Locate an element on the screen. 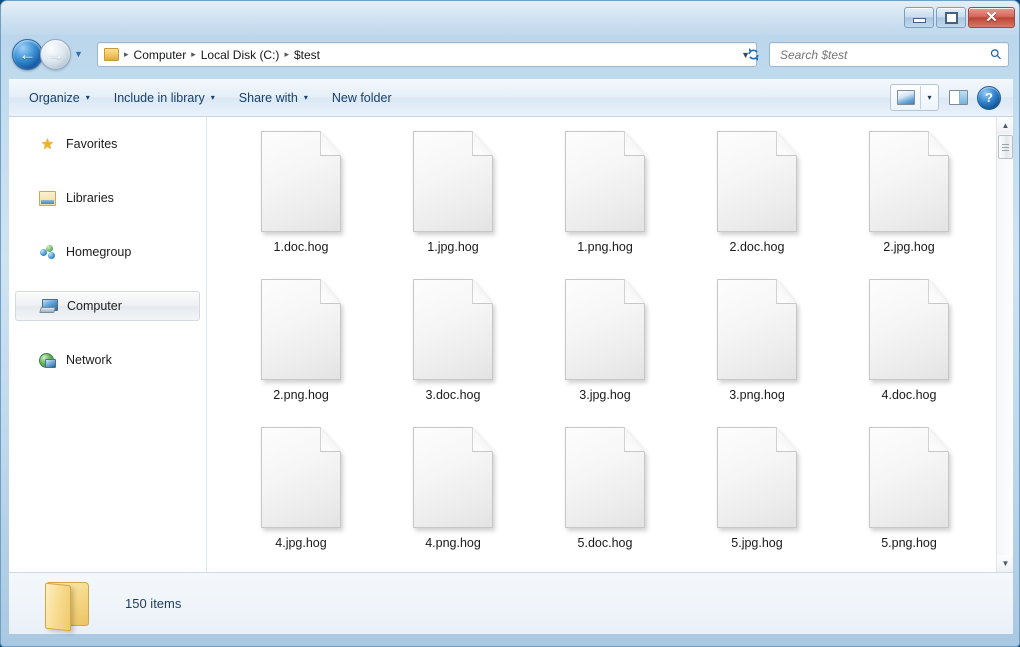 The image size is (1020, 647). sidebar-item-label: Computer is located at coordinates (94, 306).